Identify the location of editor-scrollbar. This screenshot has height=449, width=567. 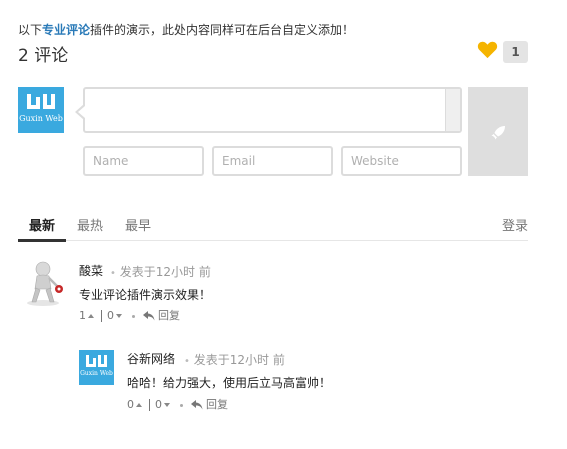
(452, 110).